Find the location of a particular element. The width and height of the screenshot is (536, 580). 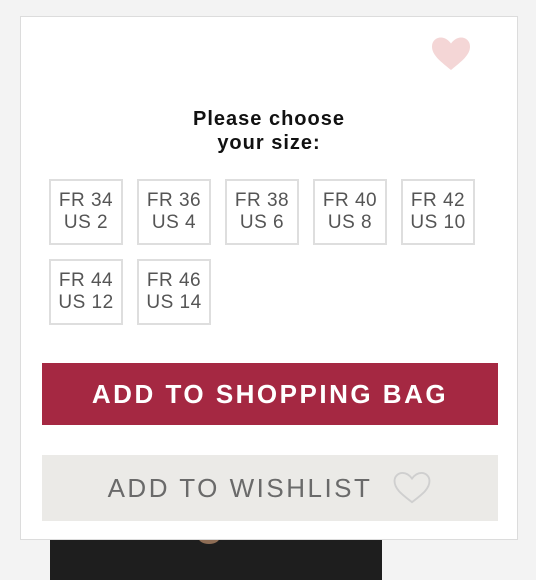

size-option-fr36: FR 36 US 4 is located at coordinates (174, 212).